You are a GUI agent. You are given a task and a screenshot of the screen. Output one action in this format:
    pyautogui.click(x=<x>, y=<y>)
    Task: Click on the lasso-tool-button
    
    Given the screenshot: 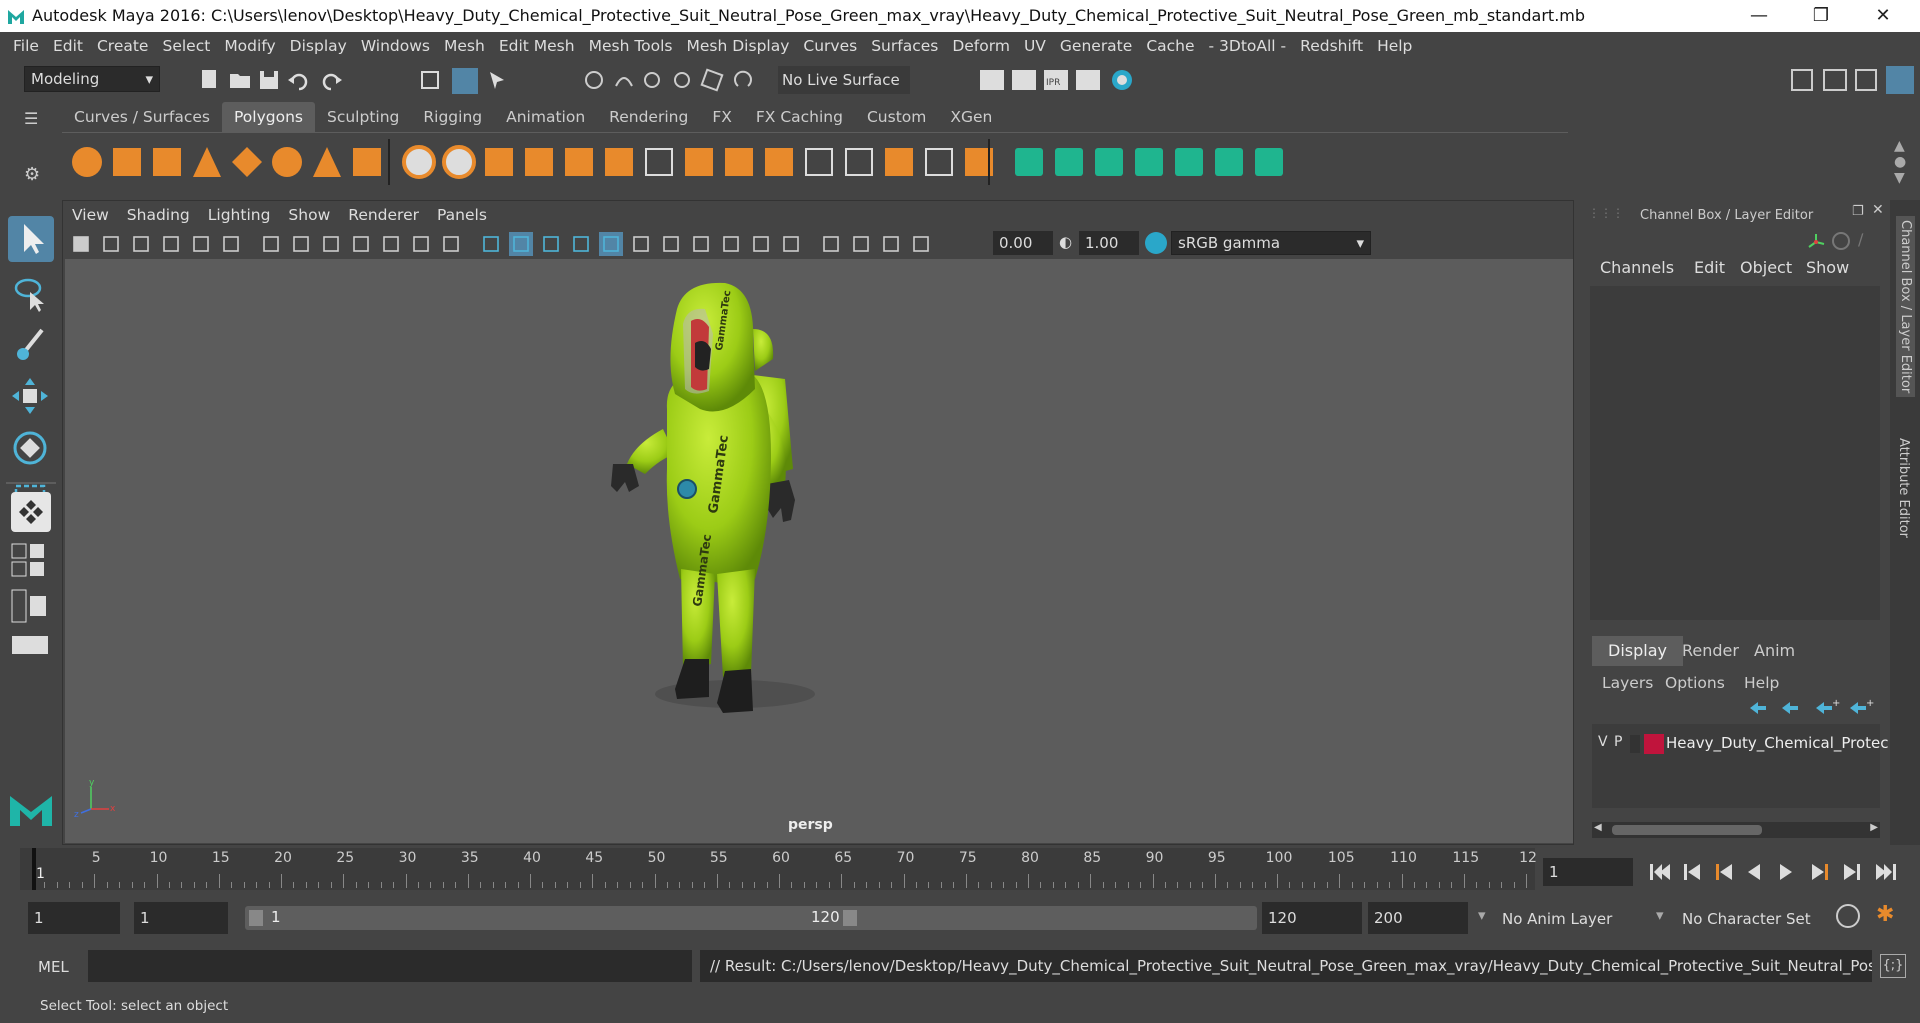 What is the action you would take?
    pyautogui.click(x=31, y=293)
    